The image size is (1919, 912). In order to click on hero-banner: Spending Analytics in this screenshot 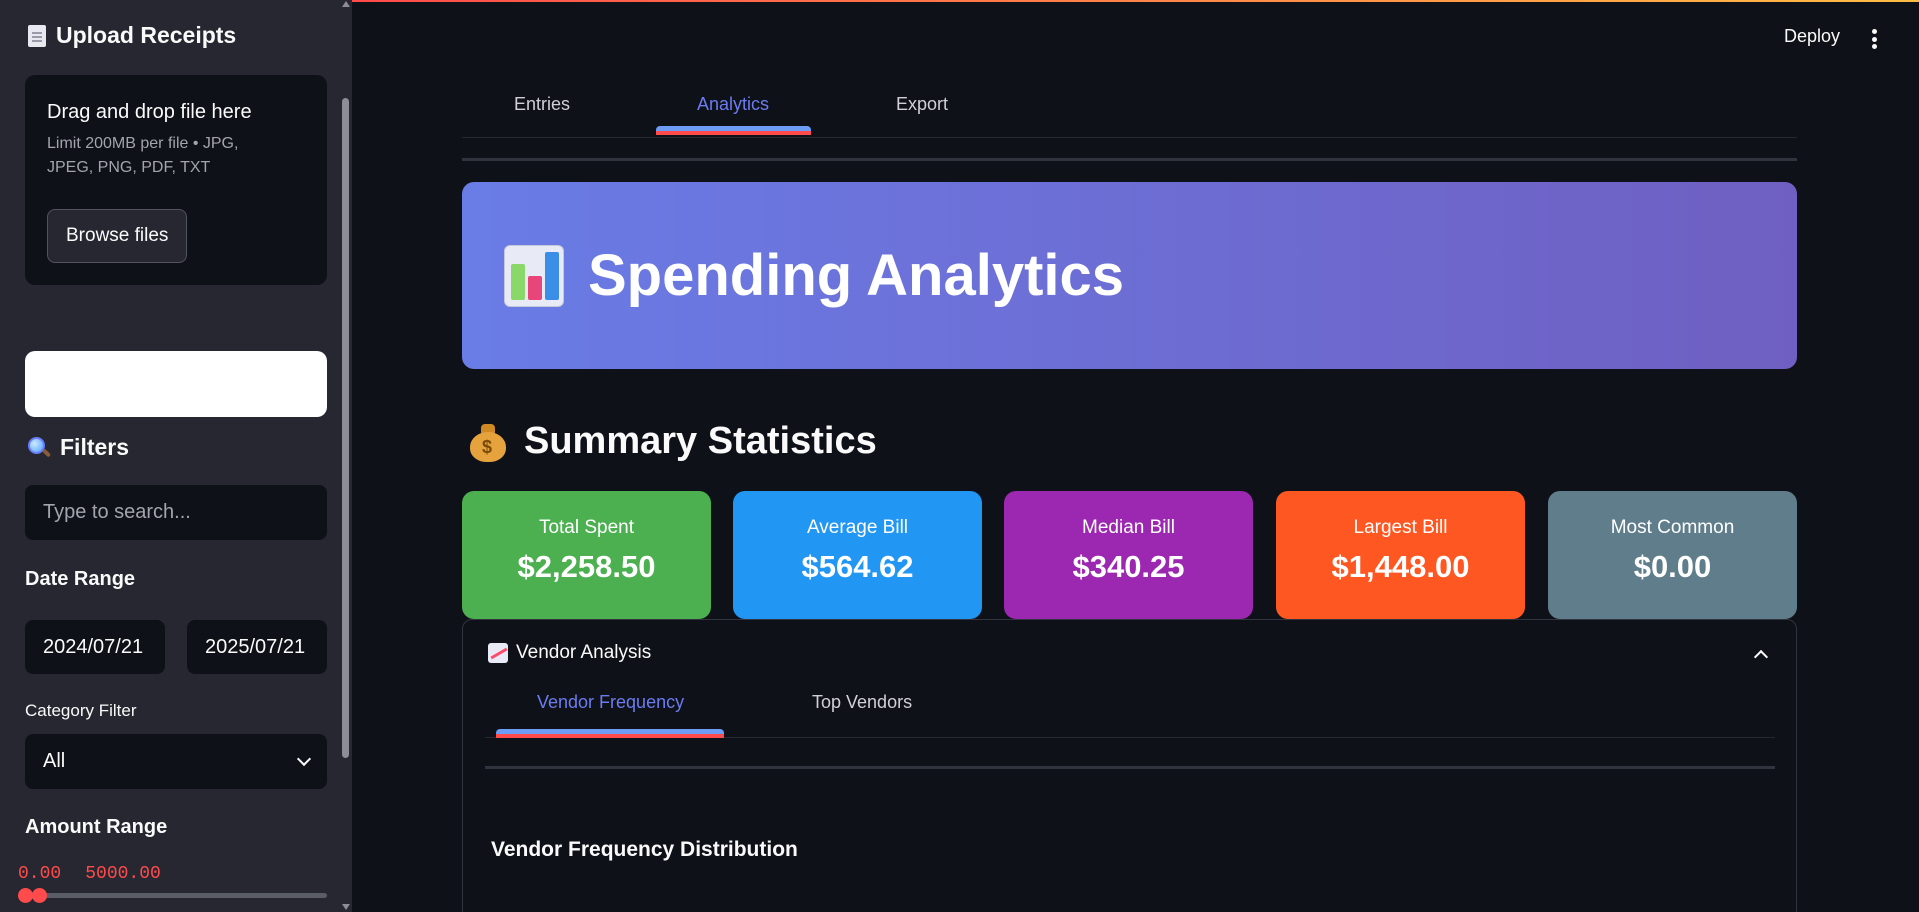, I will do `click(1129, 275)`.